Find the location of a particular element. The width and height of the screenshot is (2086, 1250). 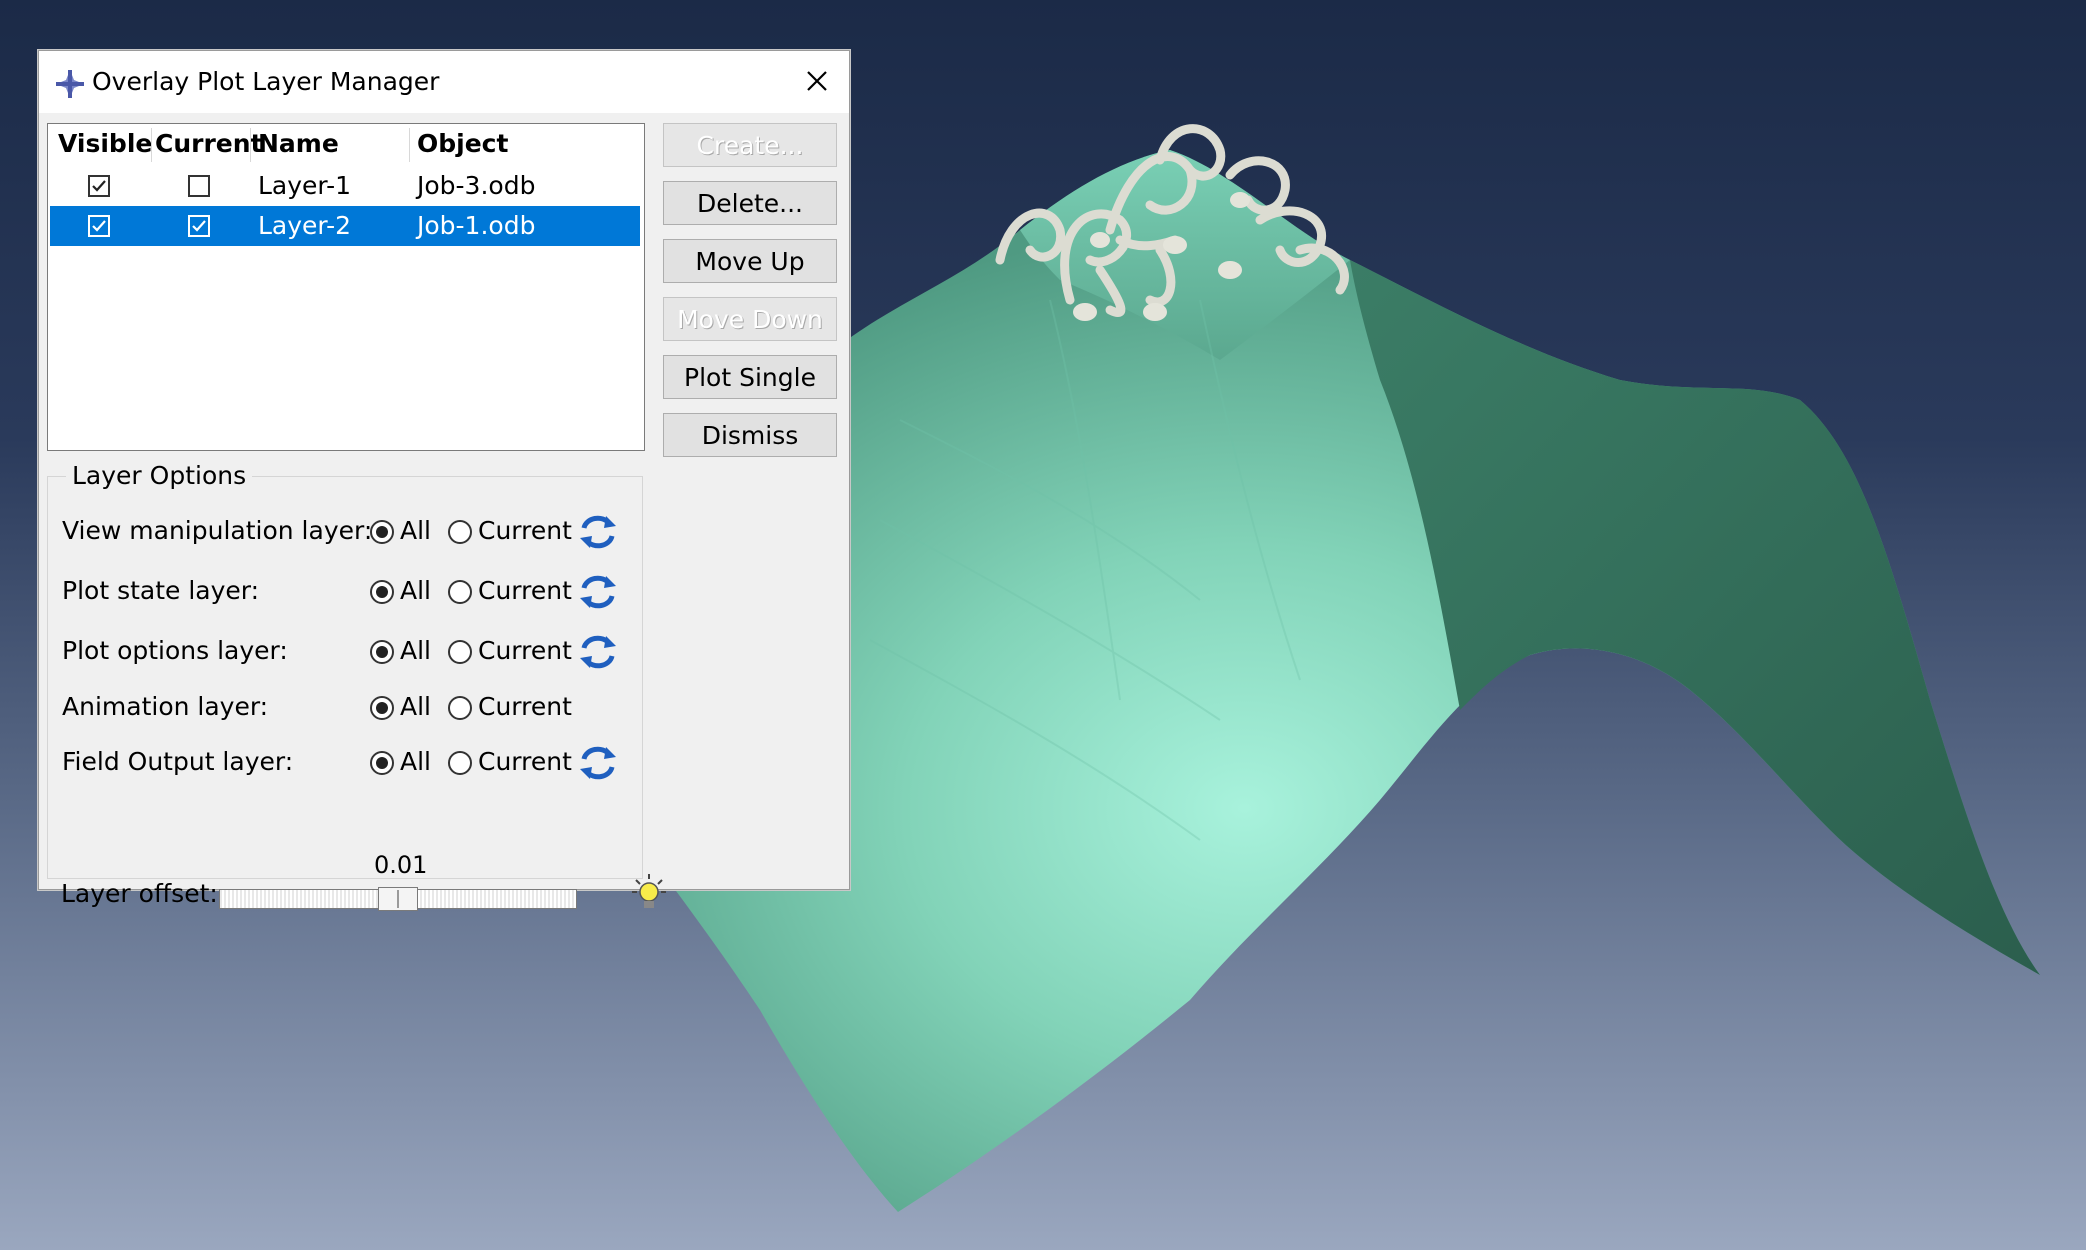

layer-name: Layer-1 is located at coordinates (305, 185).